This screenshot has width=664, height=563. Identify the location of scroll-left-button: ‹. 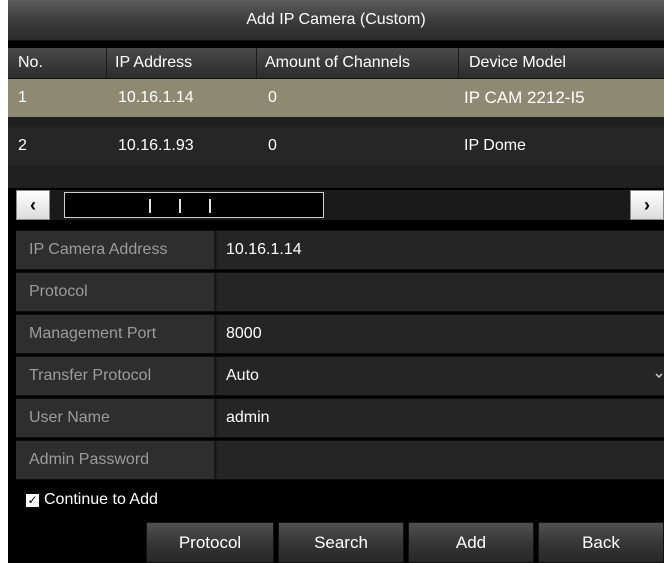
(33, 205).